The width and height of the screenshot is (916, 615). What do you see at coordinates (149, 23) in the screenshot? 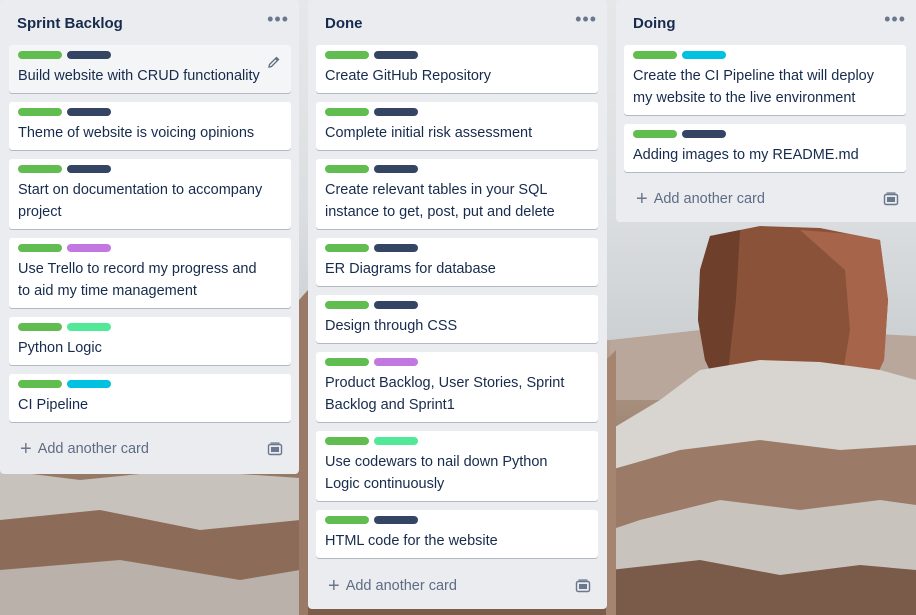
I see `list-header: Sprint Backlog •••` at bounding box center [149, 23].